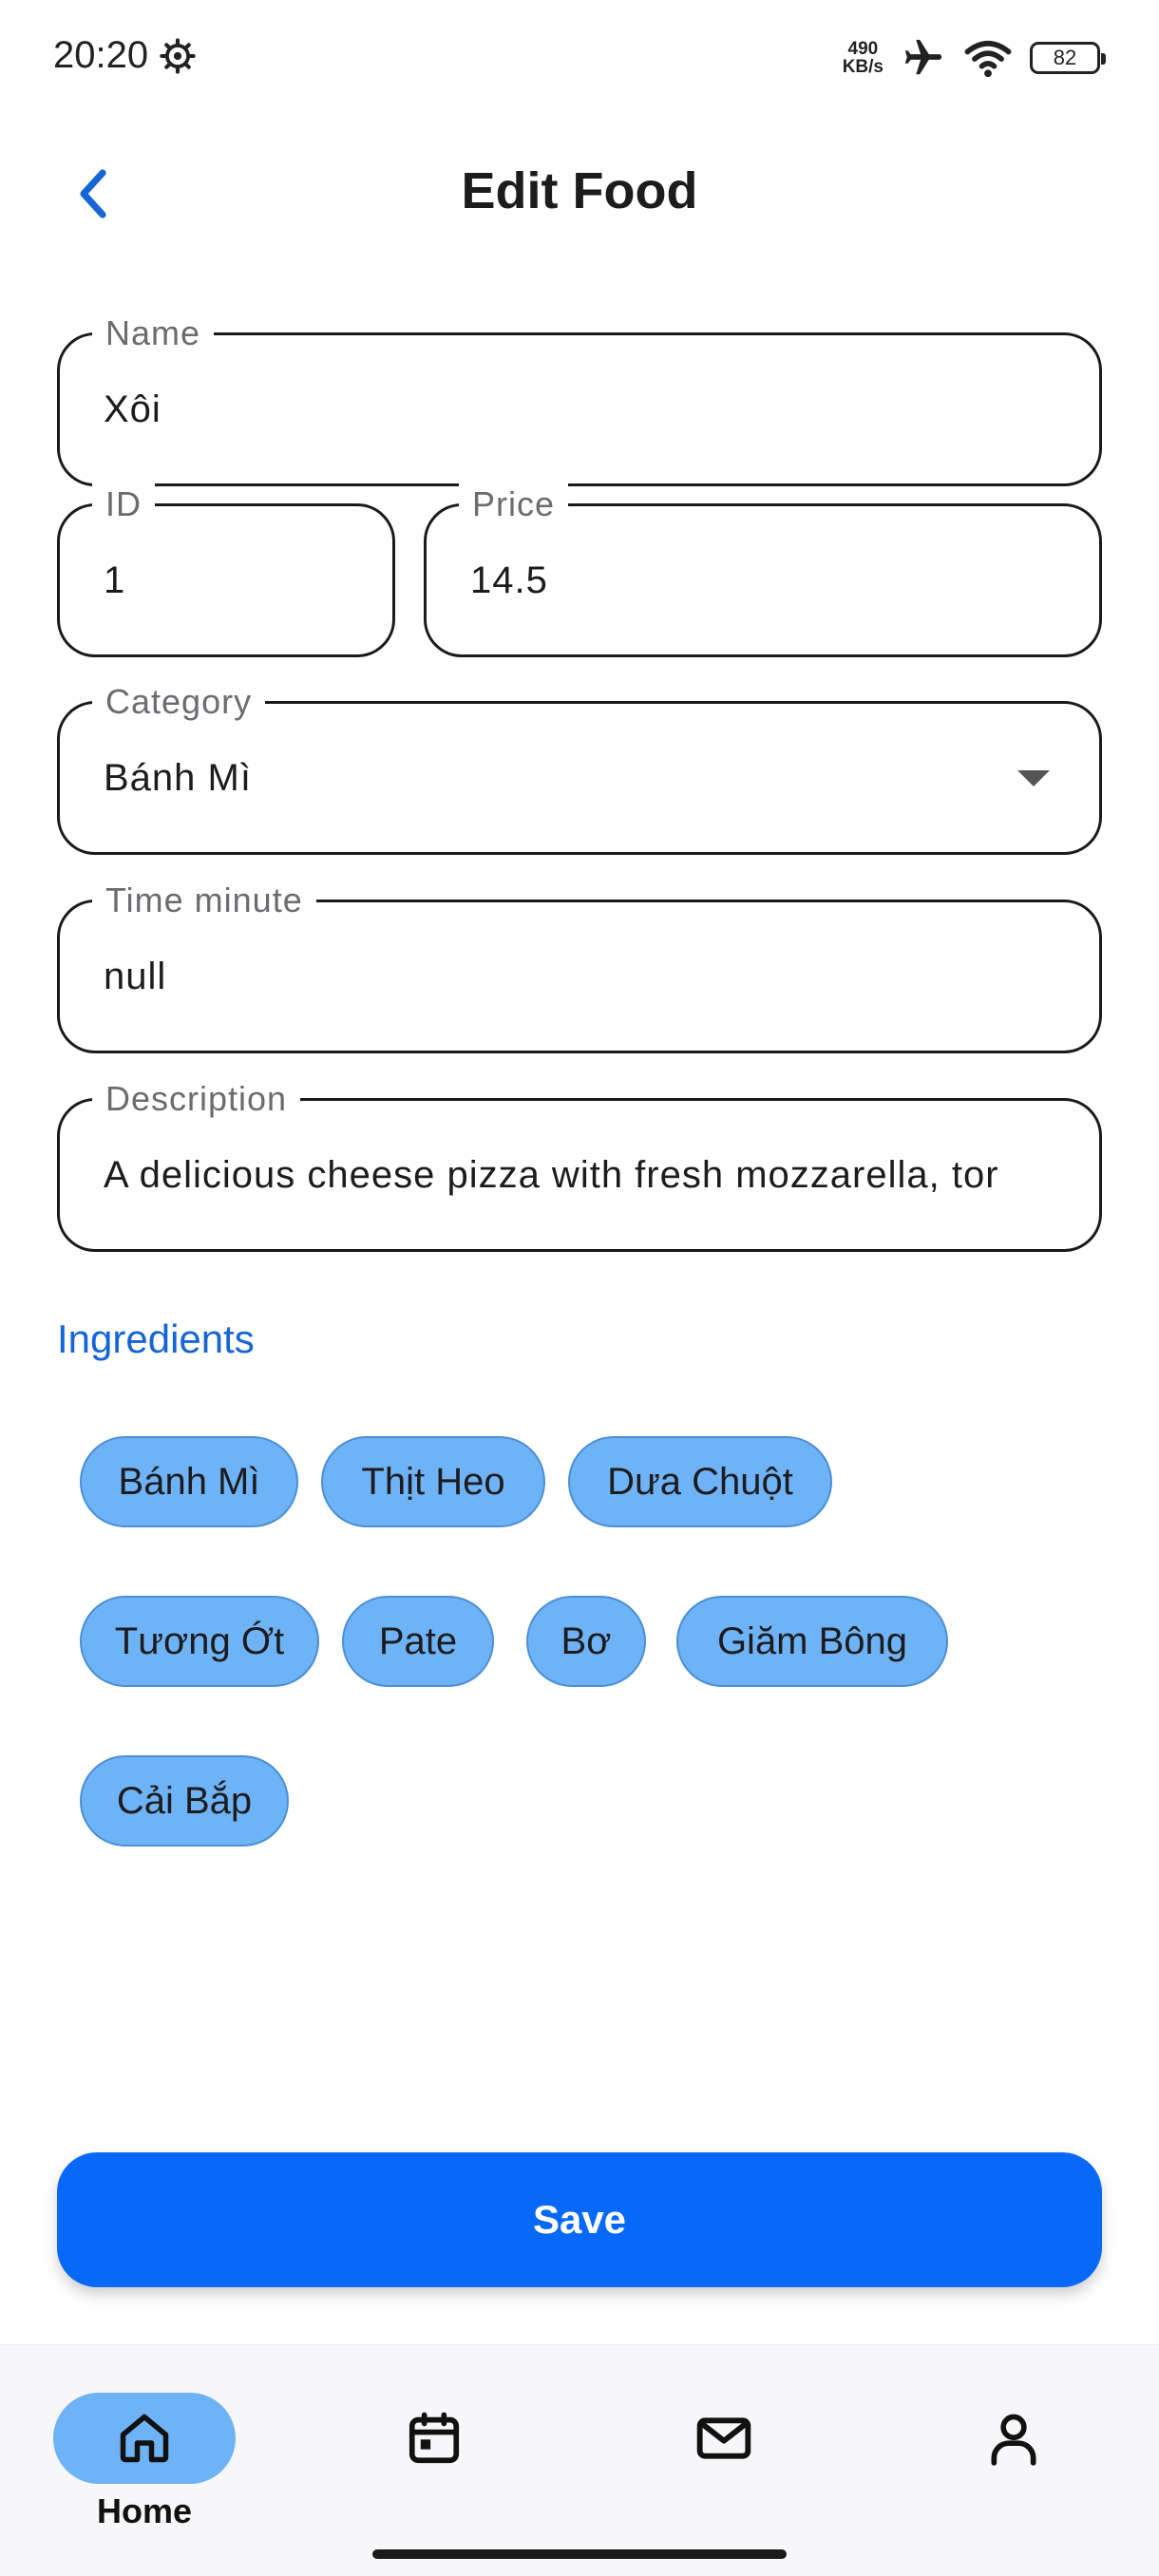 The image size is (1159, 2576). I want to click on status-time: 20:20, so click(101, 55).